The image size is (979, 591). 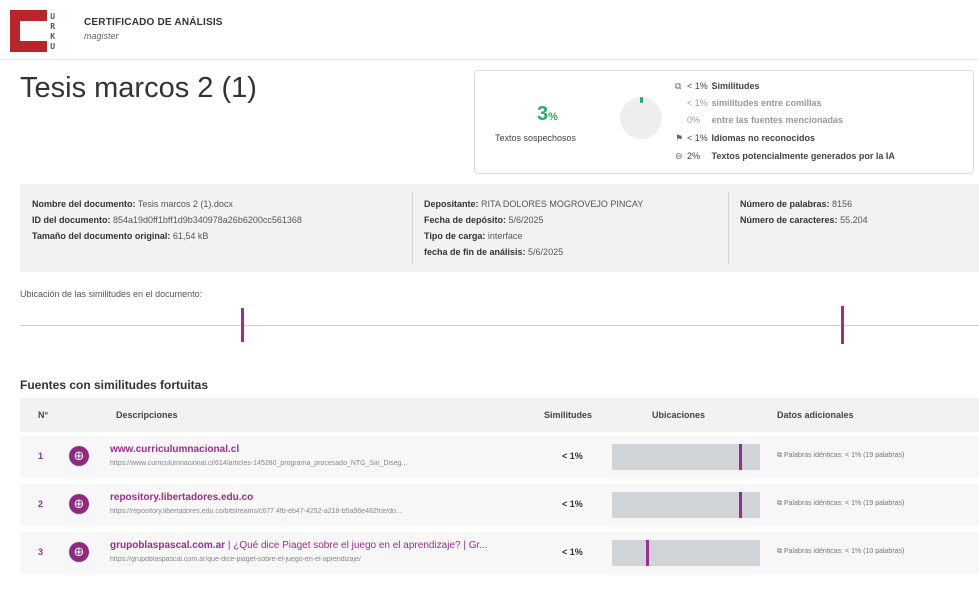 What do you see at coordinates (536, 138) in the screenshot?
I see `suspicious-label: Textos sospechosos` at bounding box center [536, 138].